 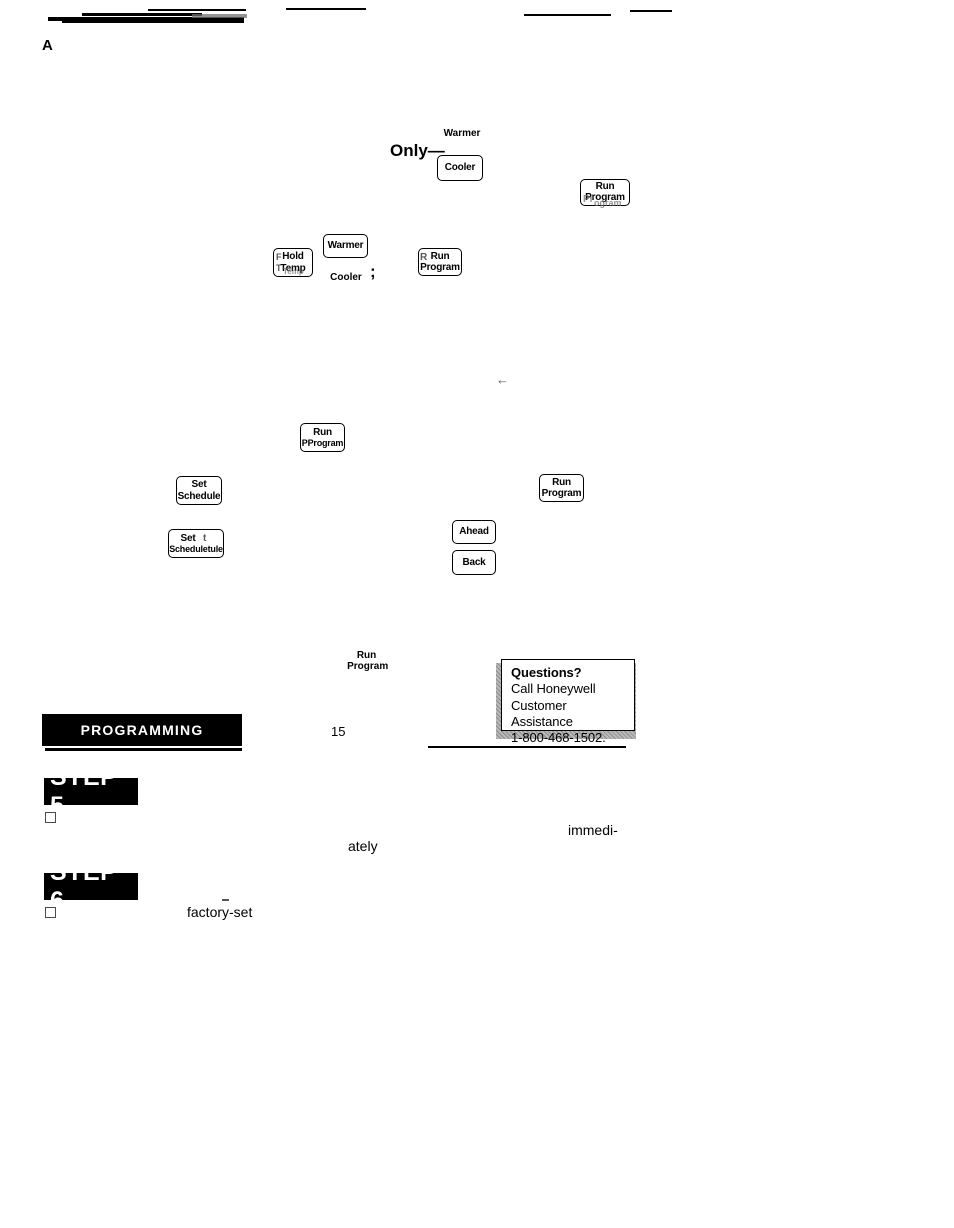 I want to click on cooler-button-top-label: Cooler, so click(x=460, y=168).